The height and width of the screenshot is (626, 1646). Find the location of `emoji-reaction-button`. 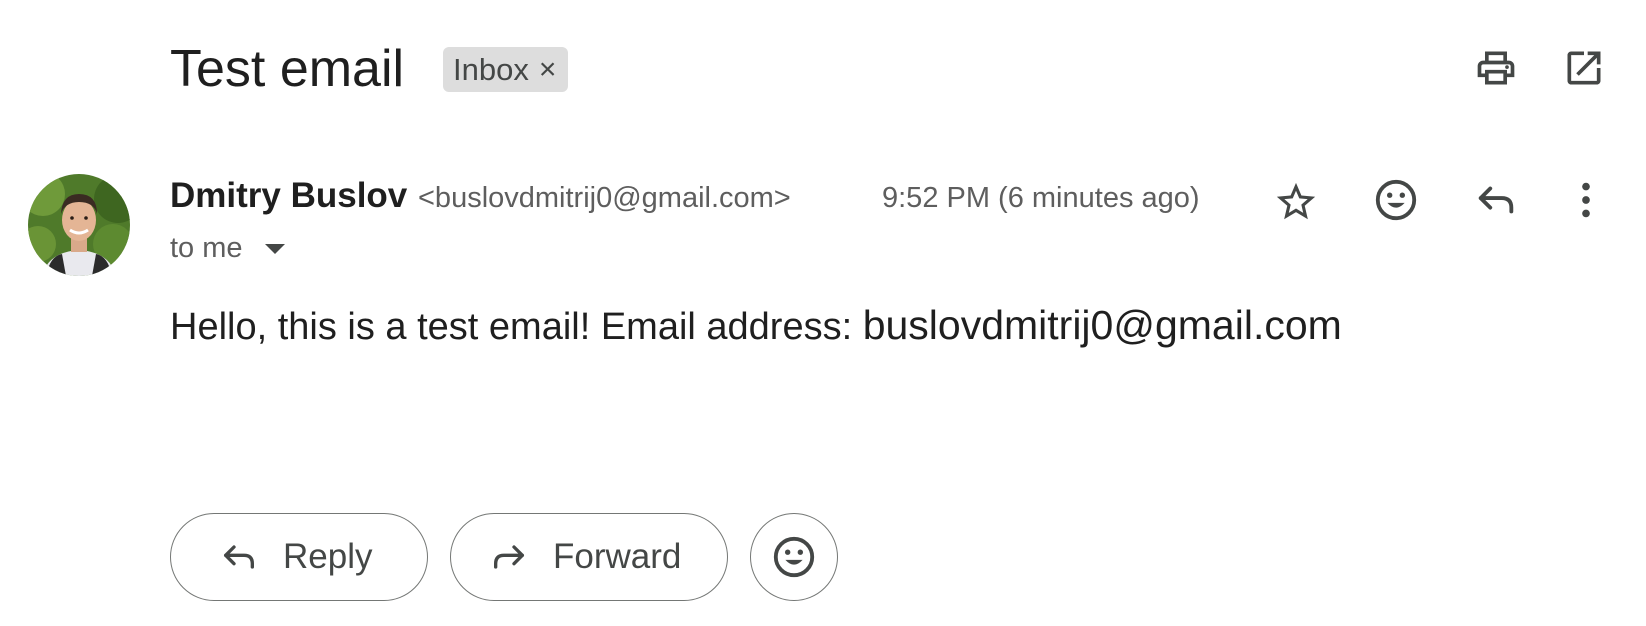

emoji-reaction-button is located at coordinates (794, 557).